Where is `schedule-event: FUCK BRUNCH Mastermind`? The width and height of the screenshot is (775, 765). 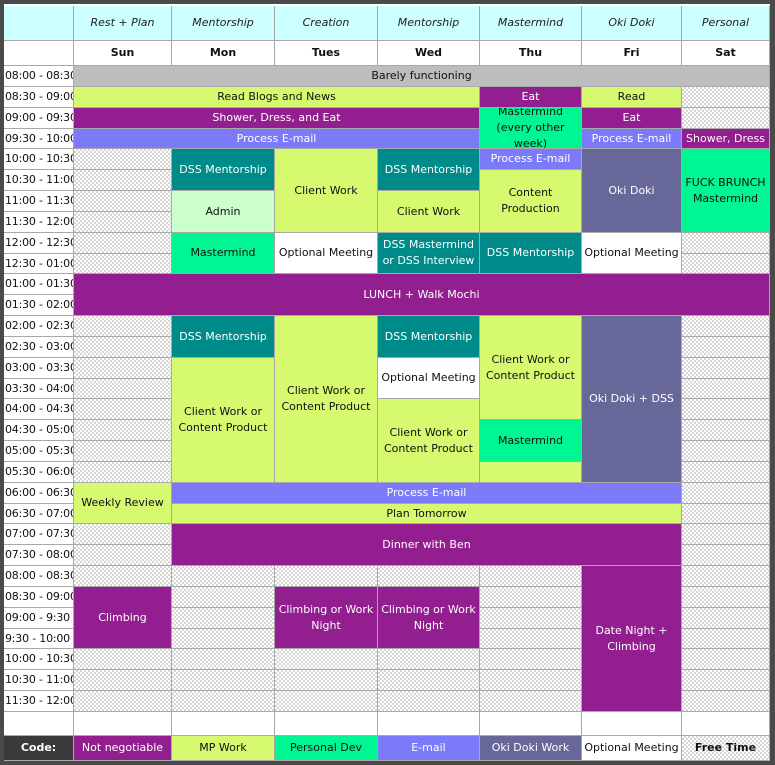 schedule-event: FUCK BRUNCH Mastermind is located at coordinates (726, 191).